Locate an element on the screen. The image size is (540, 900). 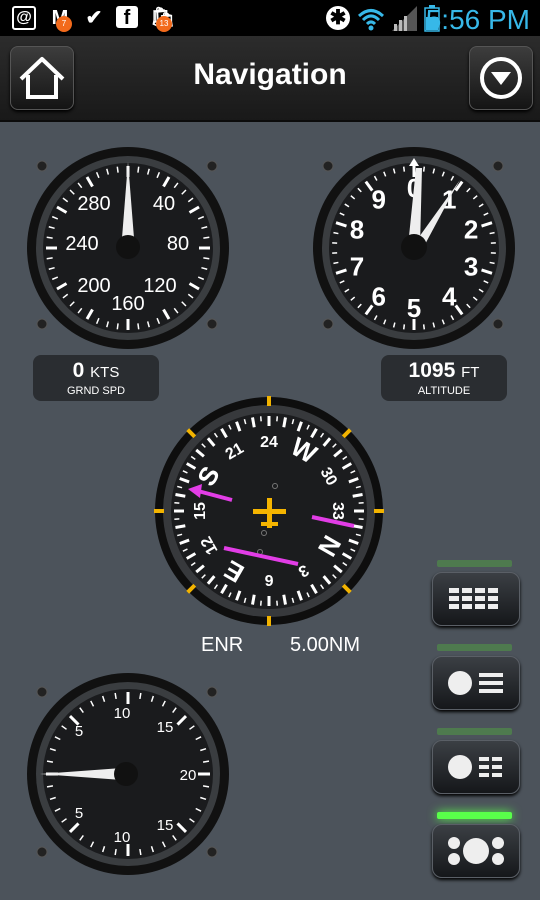
groundspeed-unit: KTS is located at coordinates (105, 372).